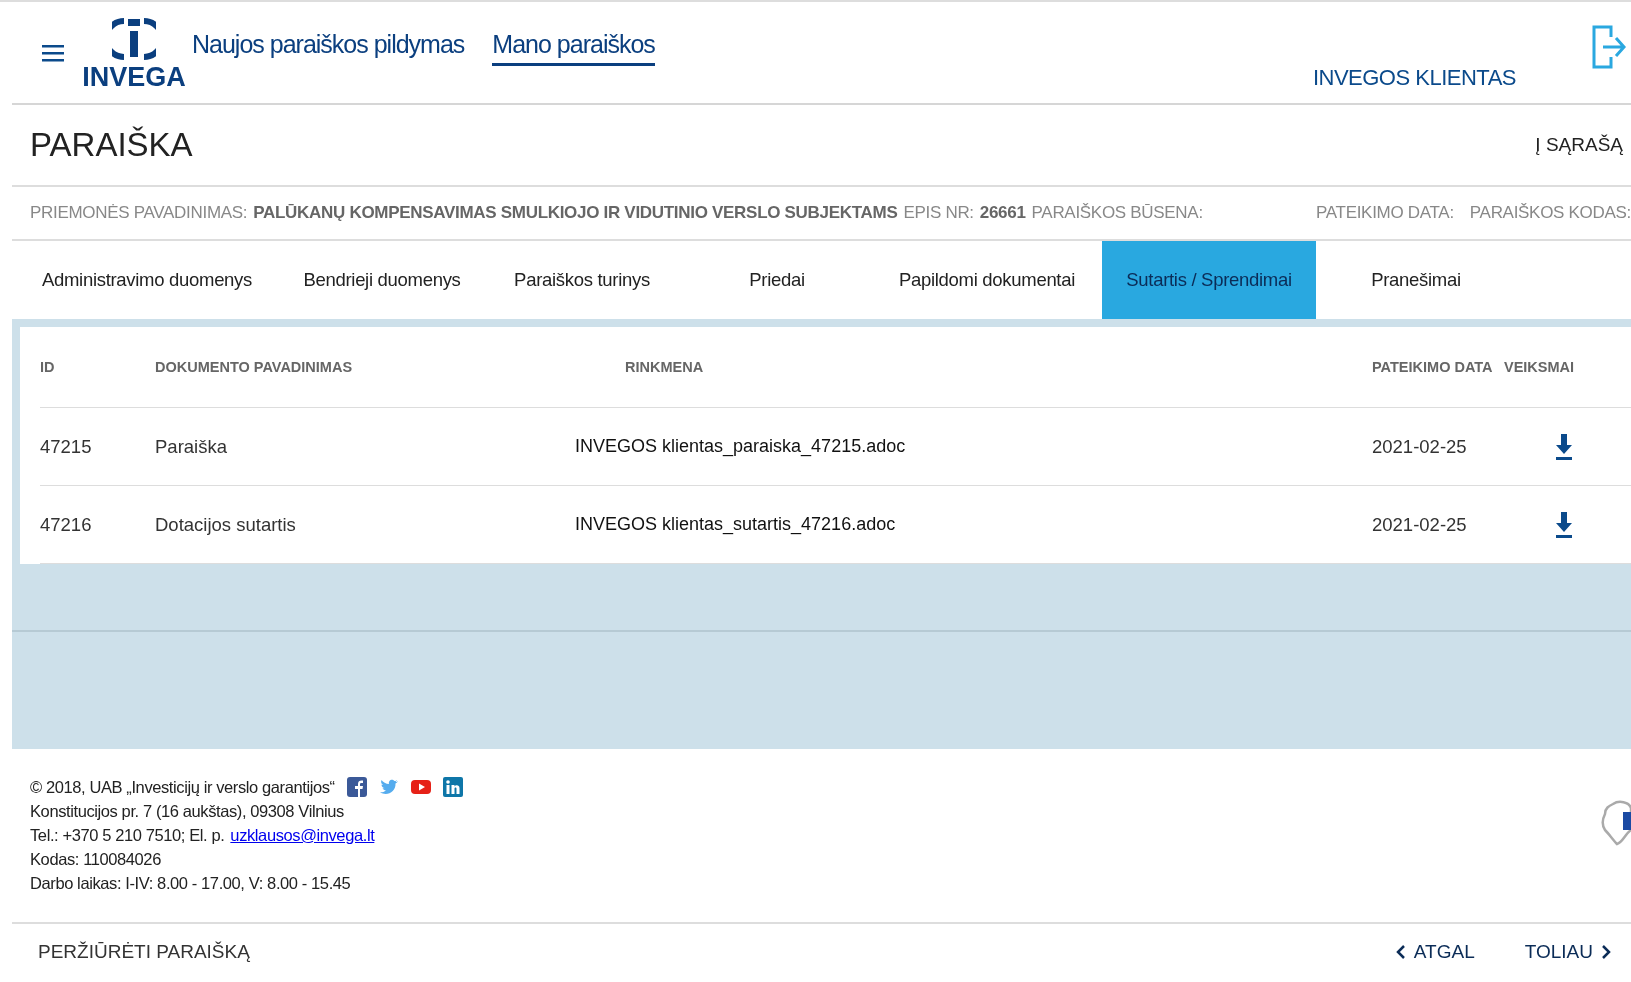  What do you see at coordinates (112, 145) in the screenshot?
I see `page-title: PARAIŠKA` at bounding box center [112, 145].